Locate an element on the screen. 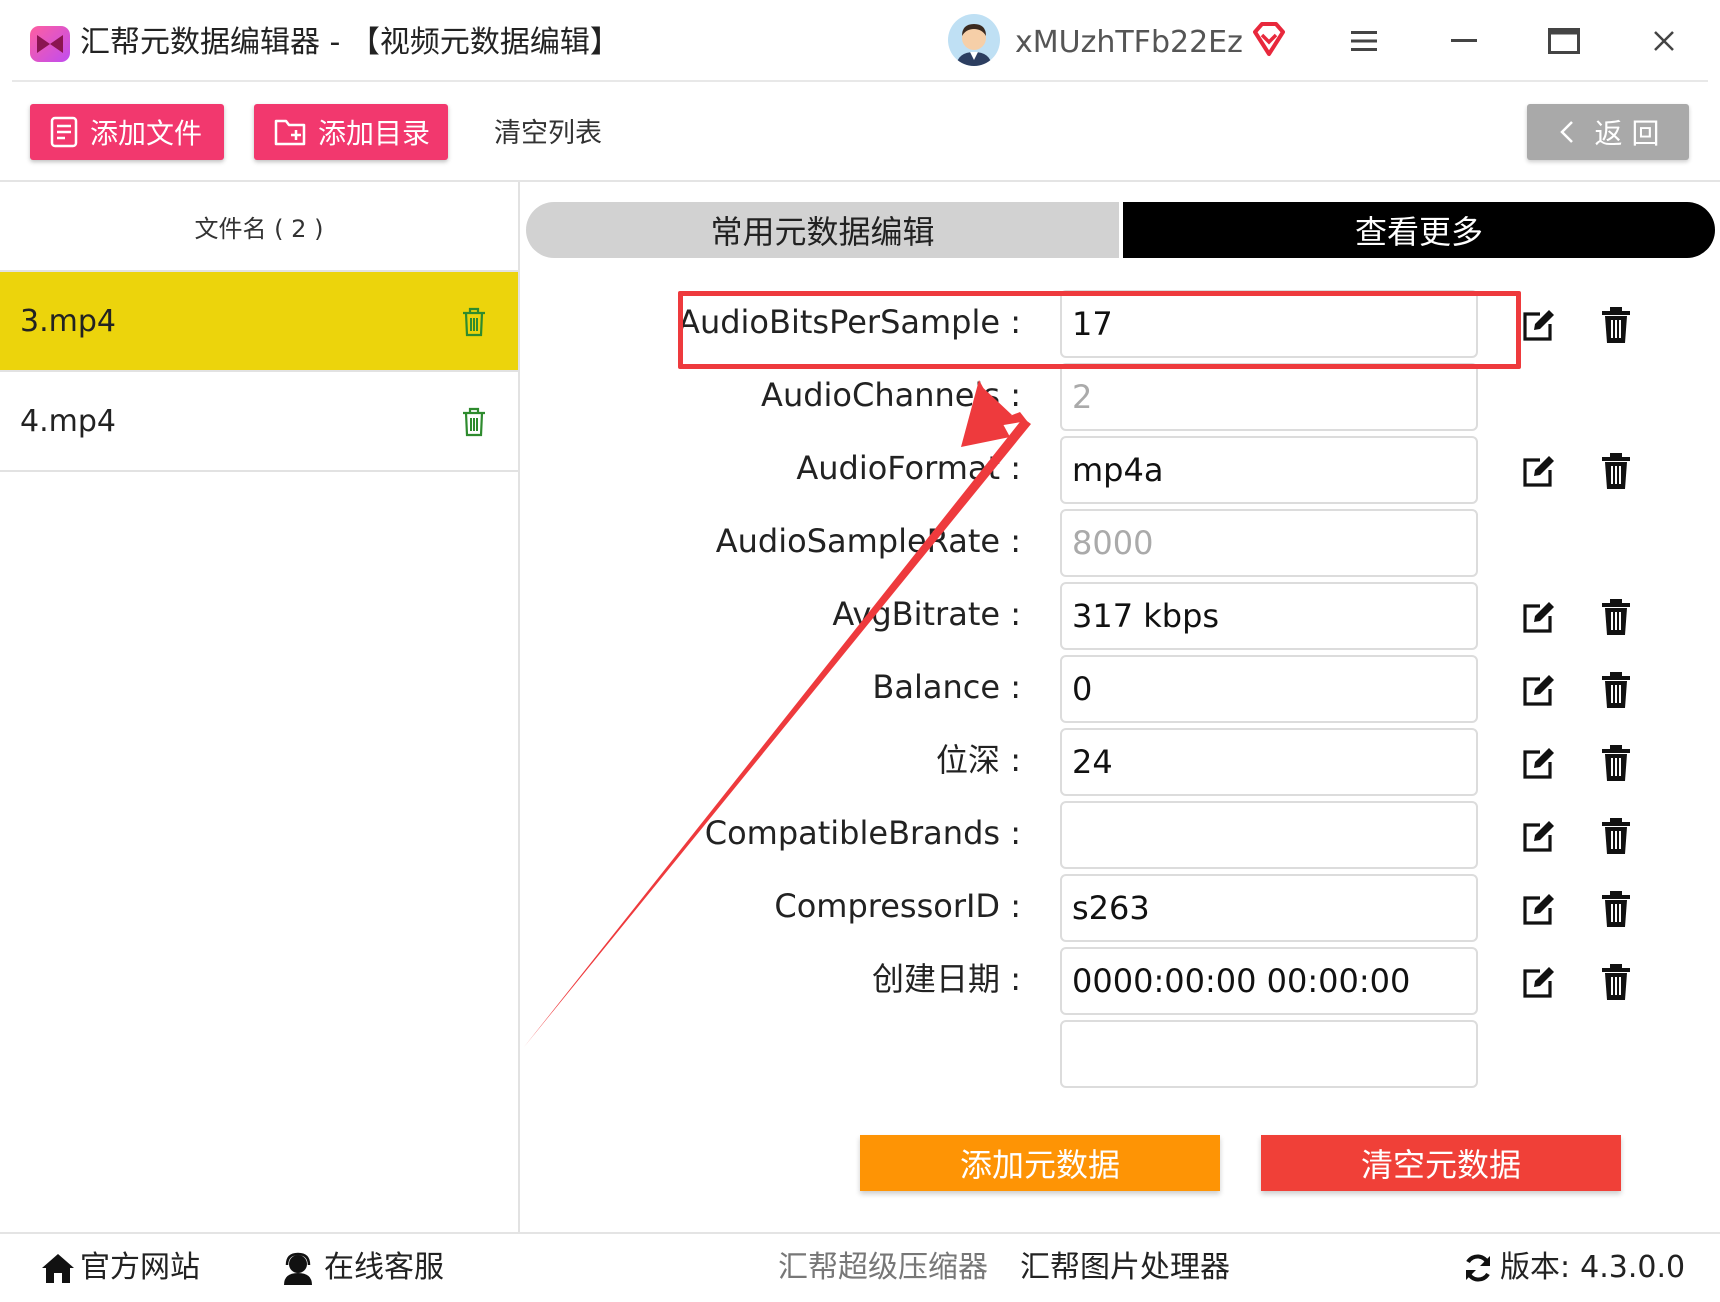 Image resolution: width=1720 pixels, height=1302 pixels. file-item: 4.mp4 is located at coordinates (259, 422).